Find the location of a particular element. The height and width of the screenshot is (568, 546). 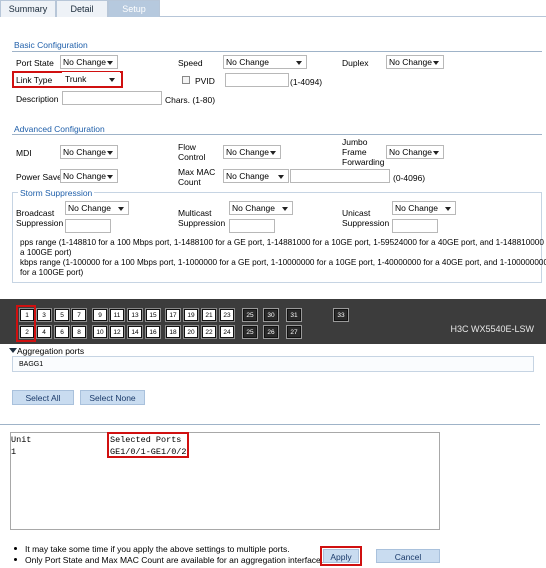

max-mac-hint: (0-4096) is located at coordinates (409, 178).